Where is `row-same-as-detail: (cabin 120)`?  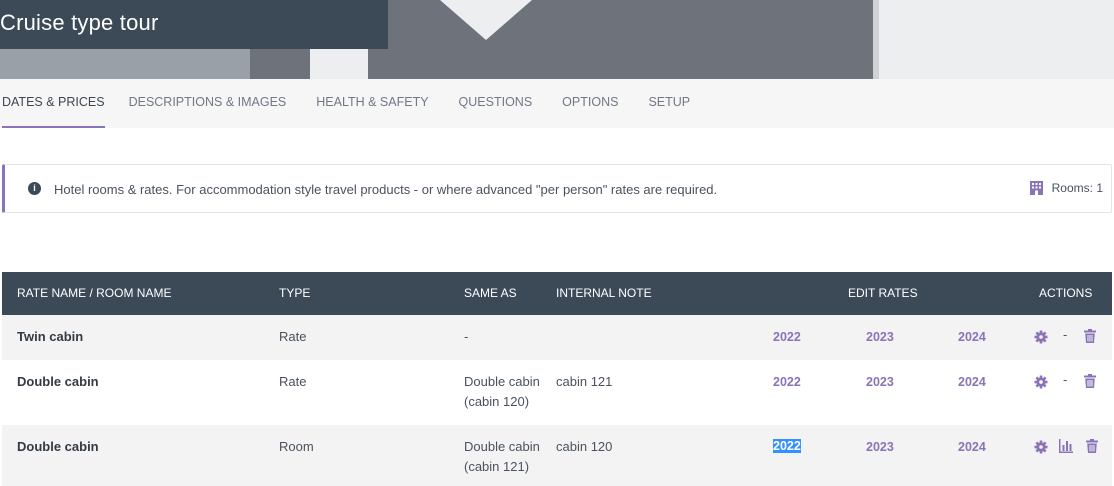
row-same-as-detail: (cabin 120) is located at coordinates (497, 401).